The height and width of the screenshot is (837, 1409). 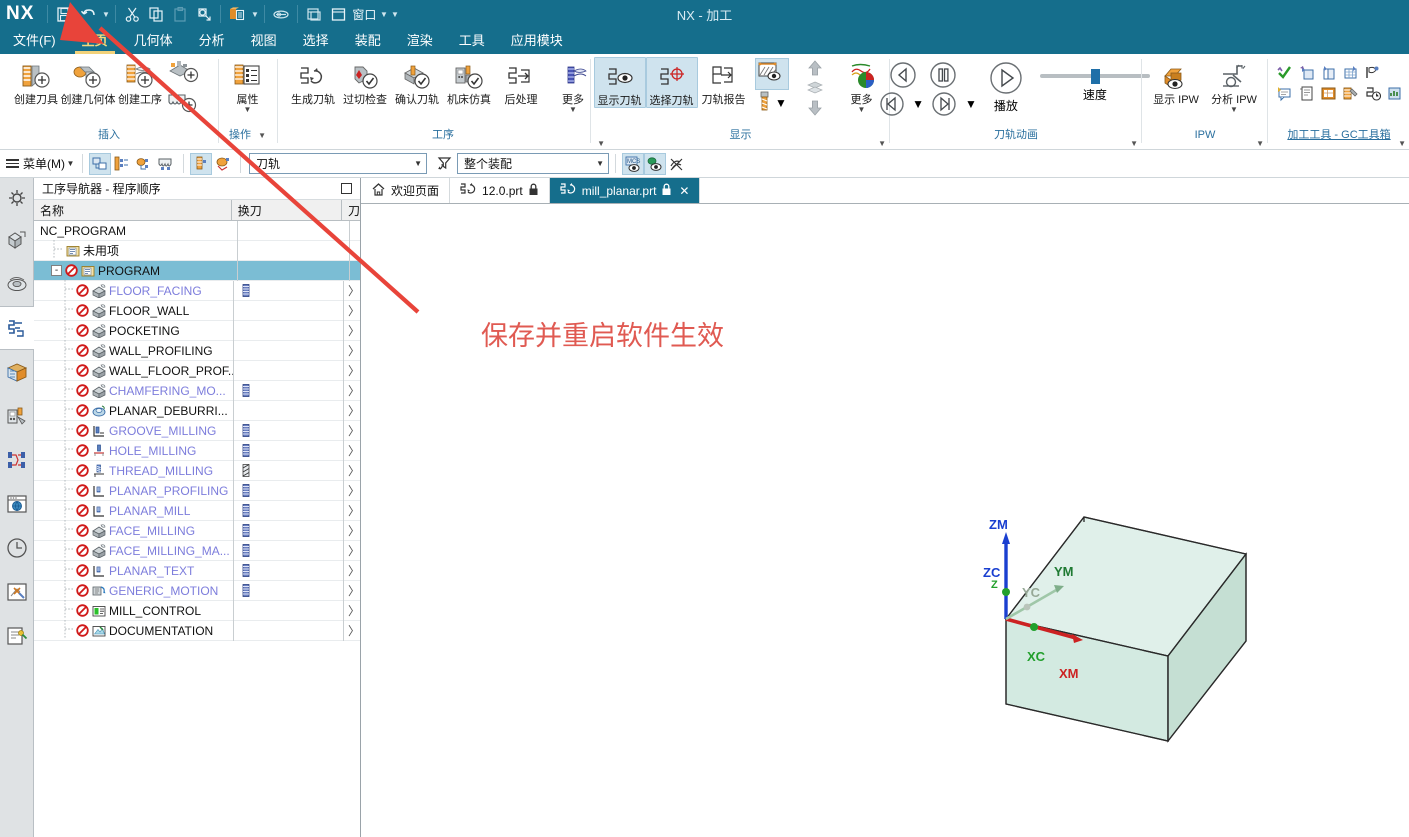 What do you see at coordinates (316, 41) in the screenshot?
I see `tab-select: 选择` at bounding box center [316, 41].